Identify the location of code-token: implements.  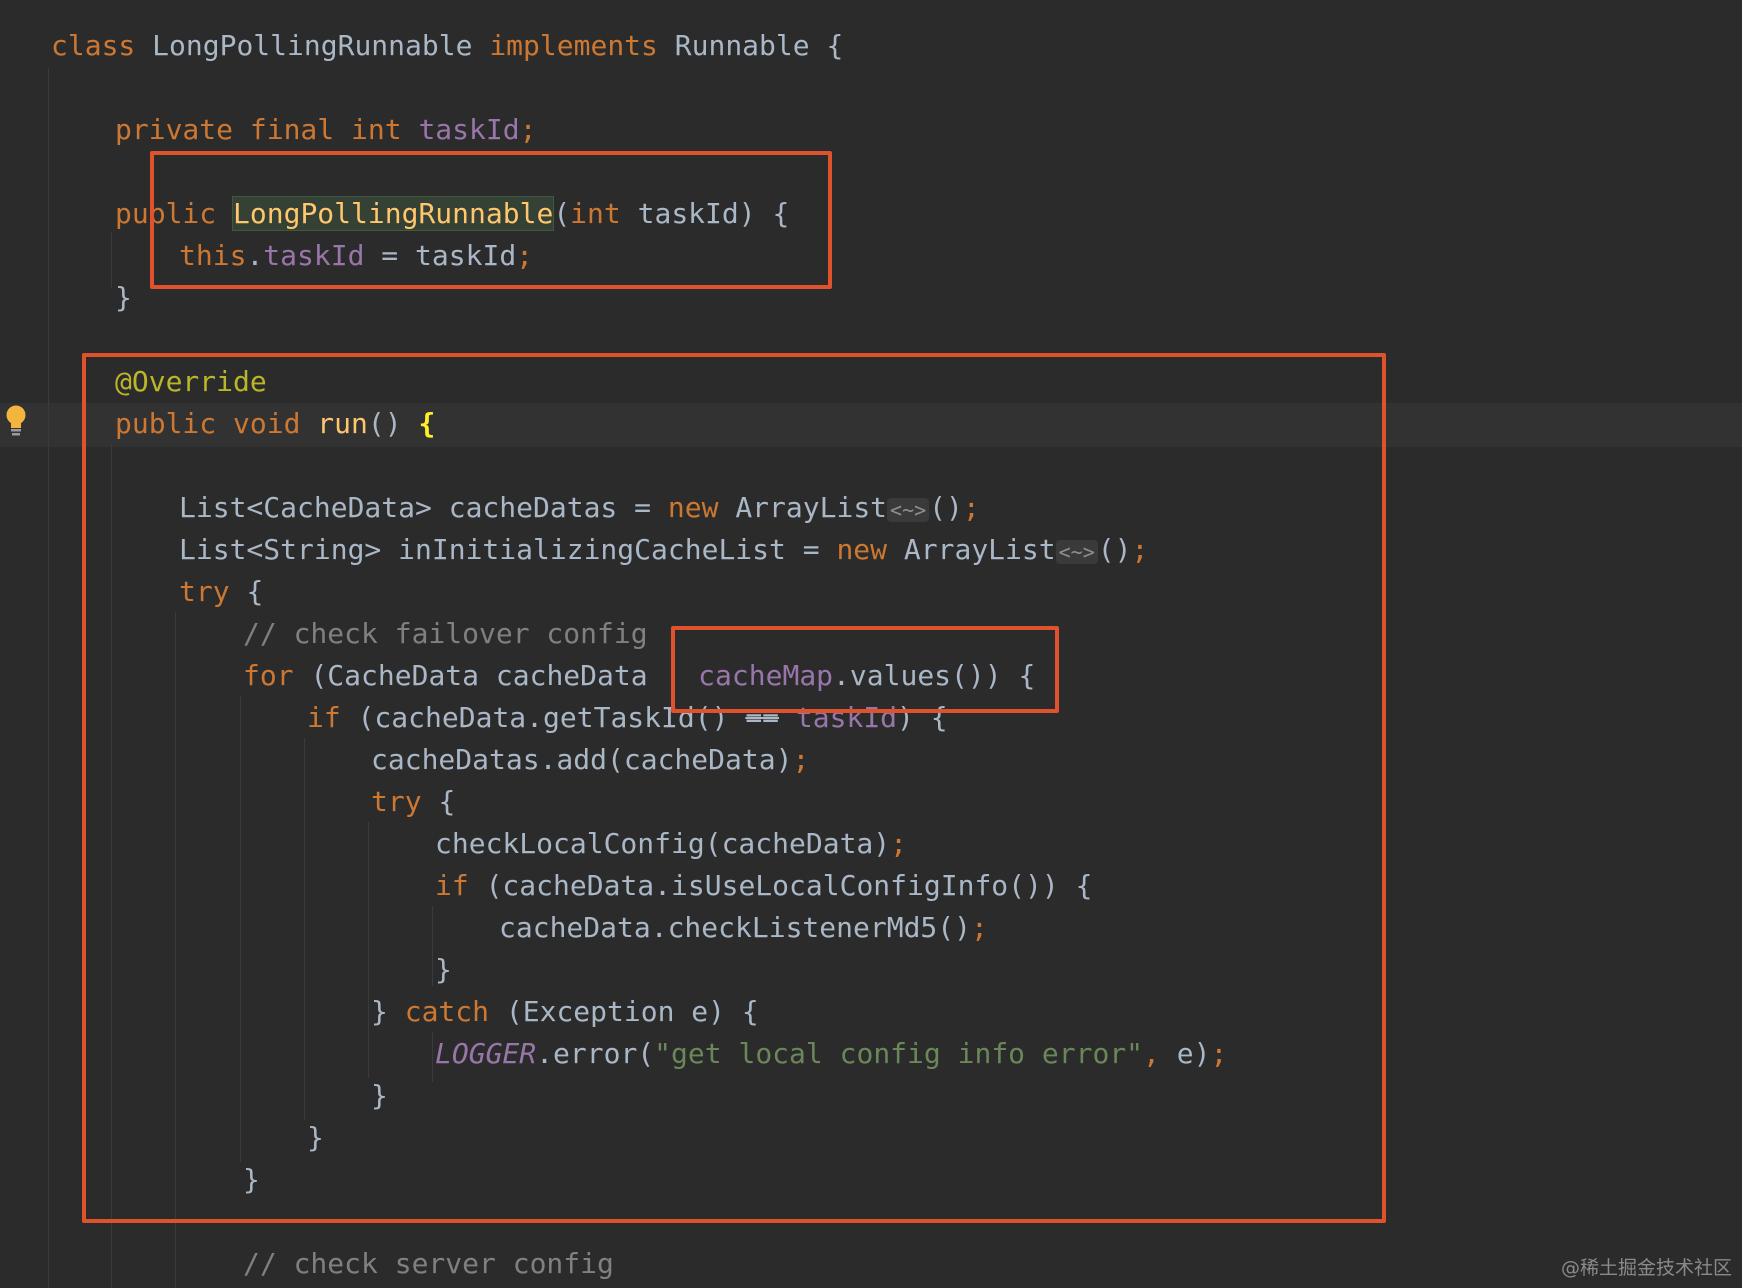
(582, 45).